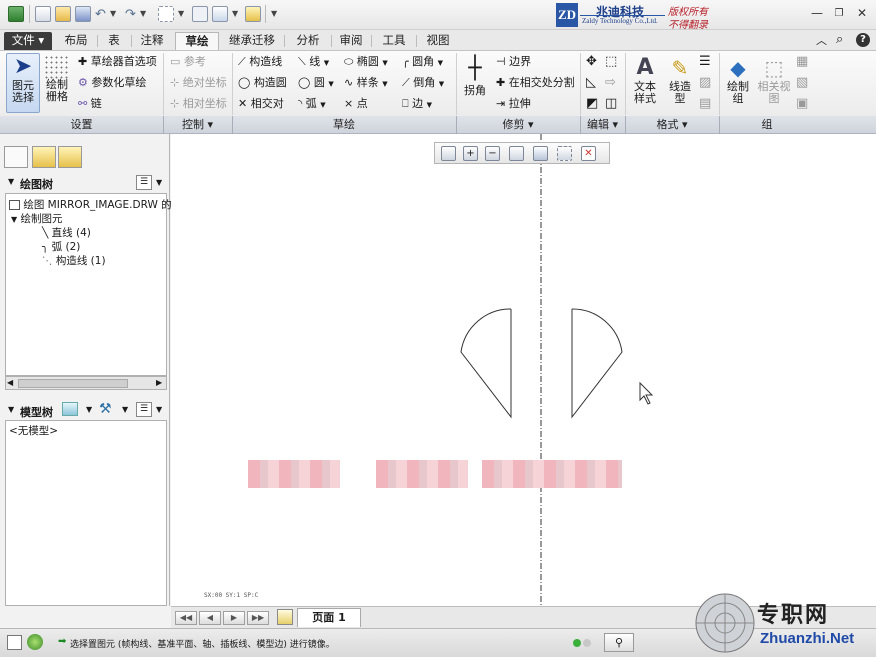 The image size is (876, 657). Describe the element at coordinates (274, 13) in the screenshot. I see `customize-toolbar-icon: ▼` at that location.